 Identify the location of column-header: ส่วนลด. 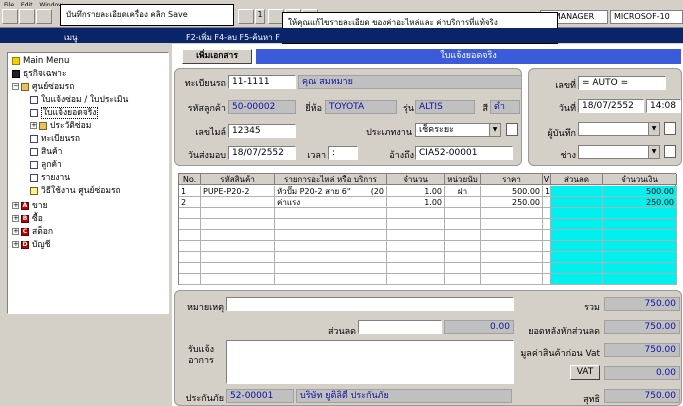
(577, 179).